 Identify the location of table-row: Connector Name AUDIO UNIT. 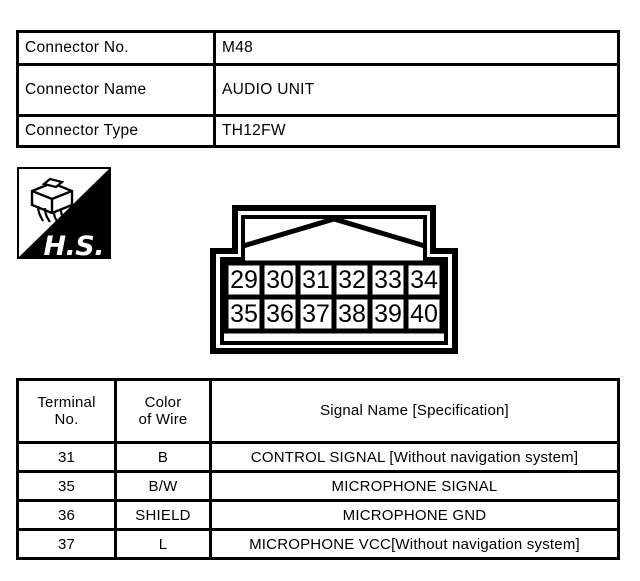
(318, 90).